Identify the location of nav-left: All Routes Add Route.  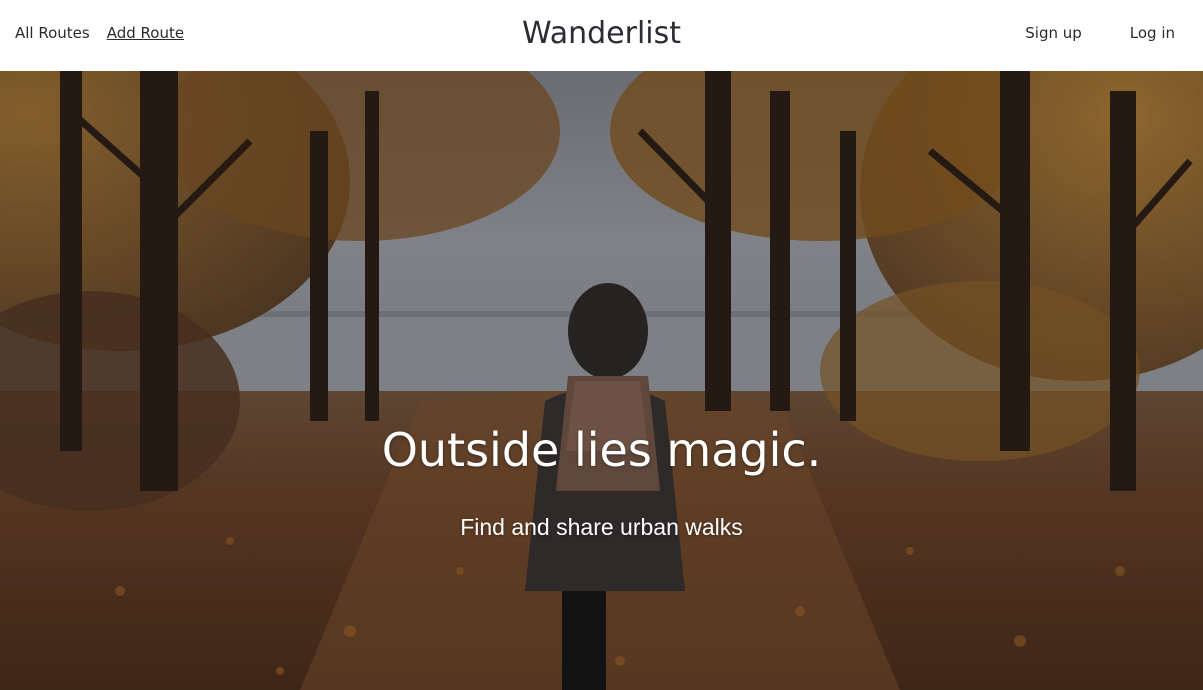
(99, 33).